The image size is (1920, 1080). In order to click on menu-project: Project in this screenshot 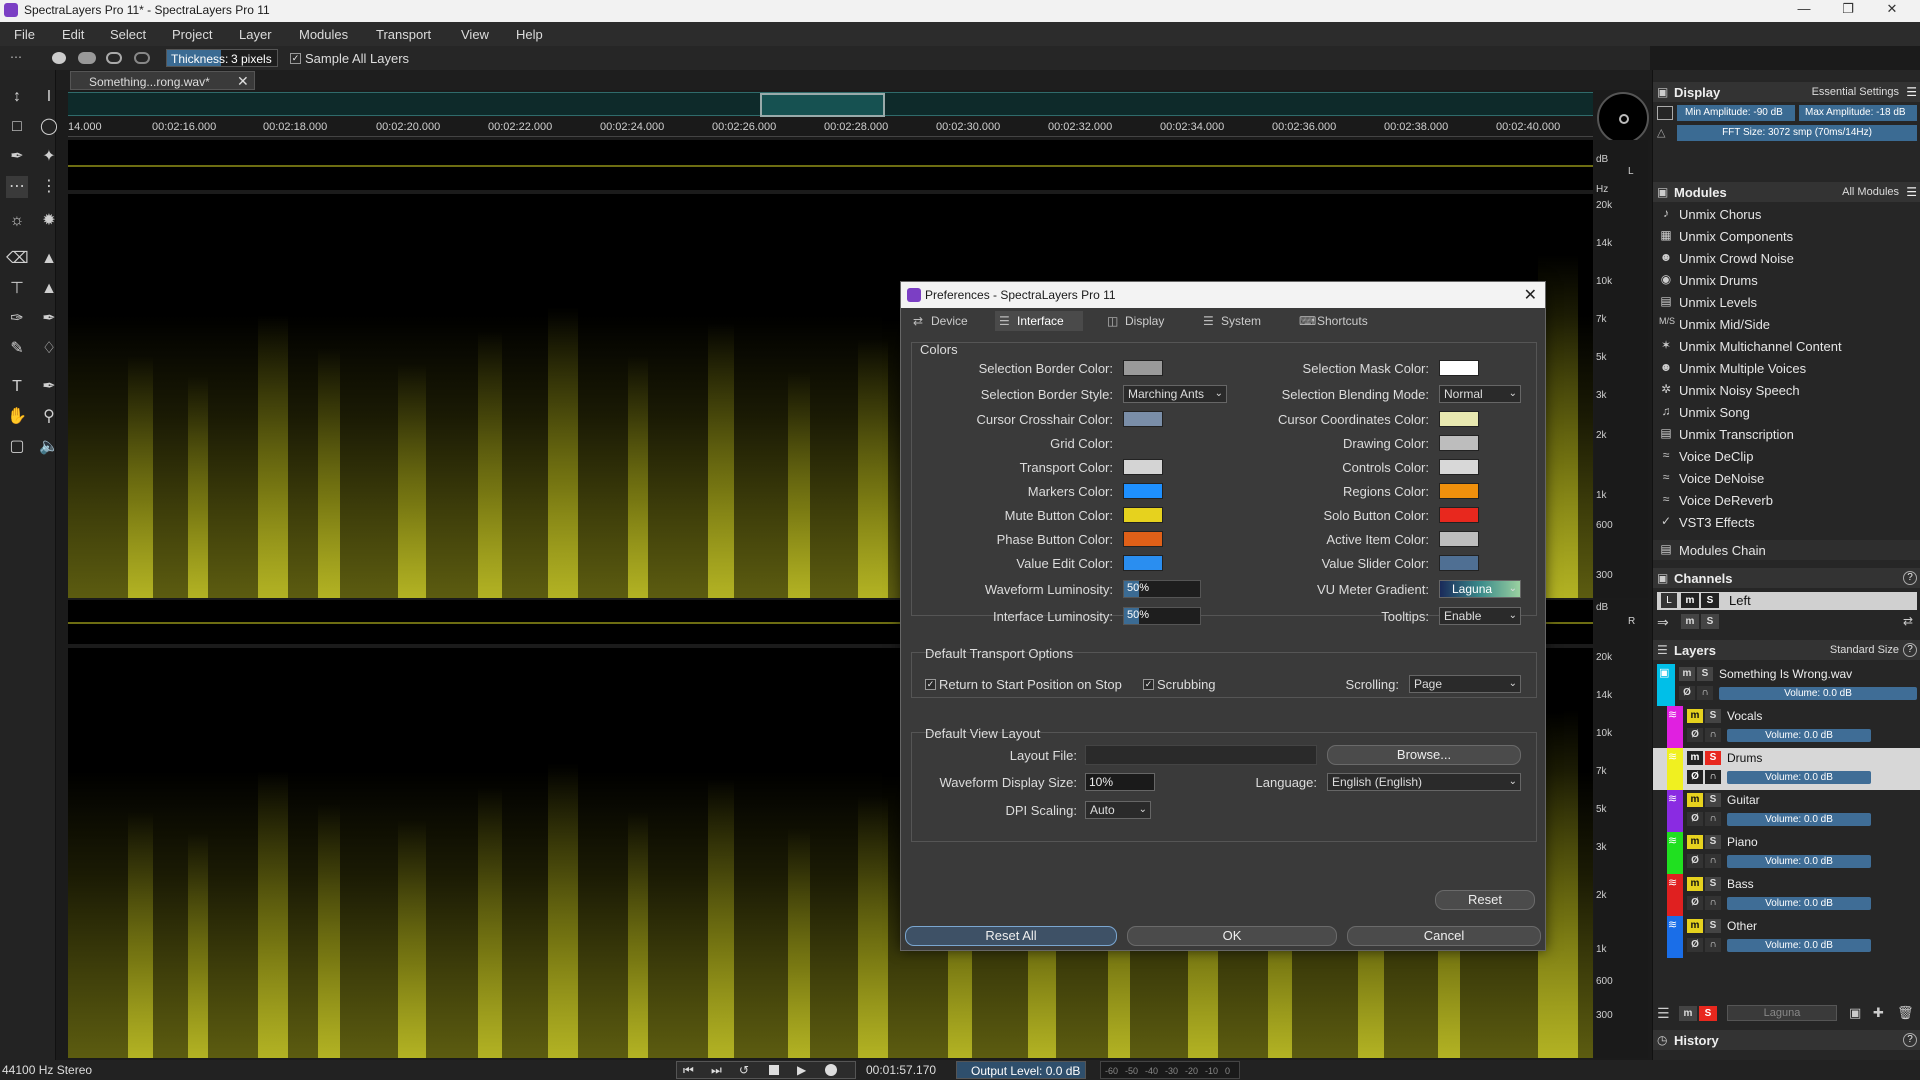, I will do `click(192, 34)`.